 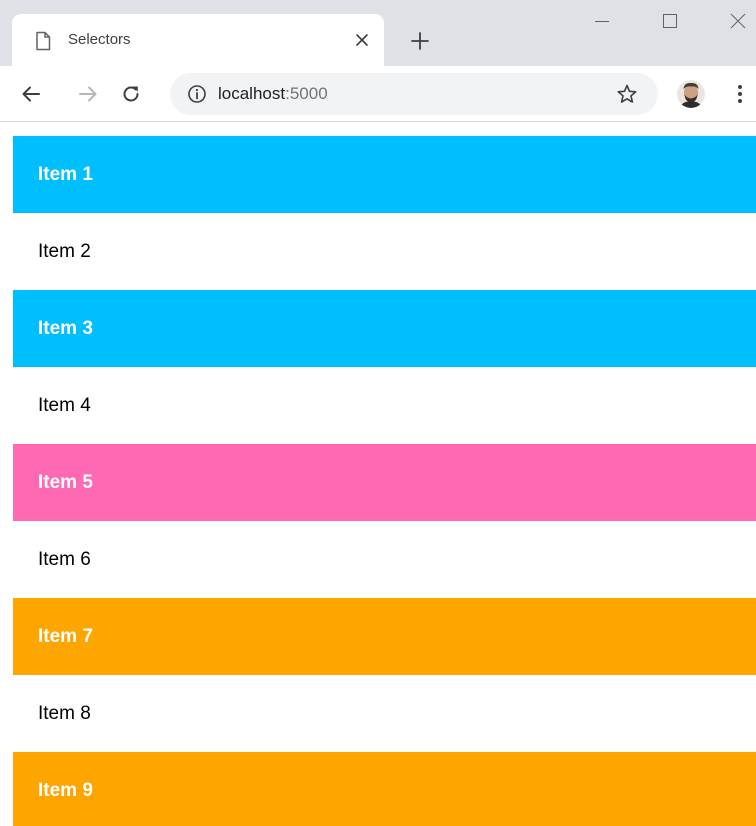 I want to click on plus-icon, so click(x=420, y=41).